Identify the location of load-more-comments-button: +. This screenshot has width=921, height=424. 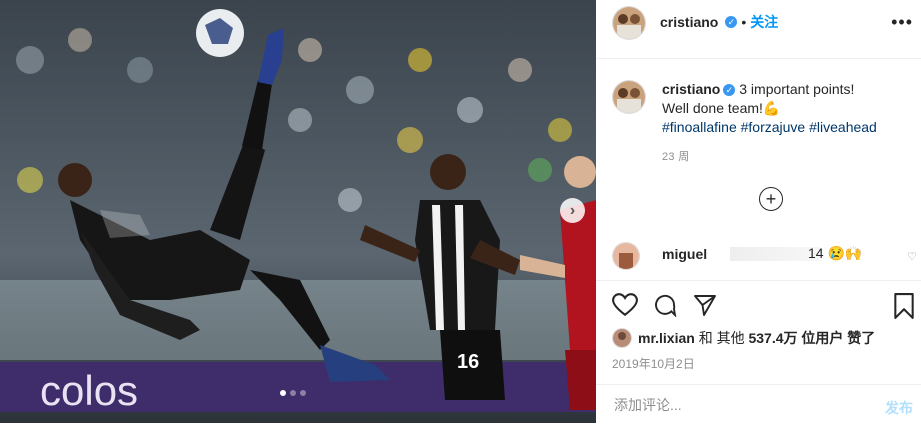
(771, 199).